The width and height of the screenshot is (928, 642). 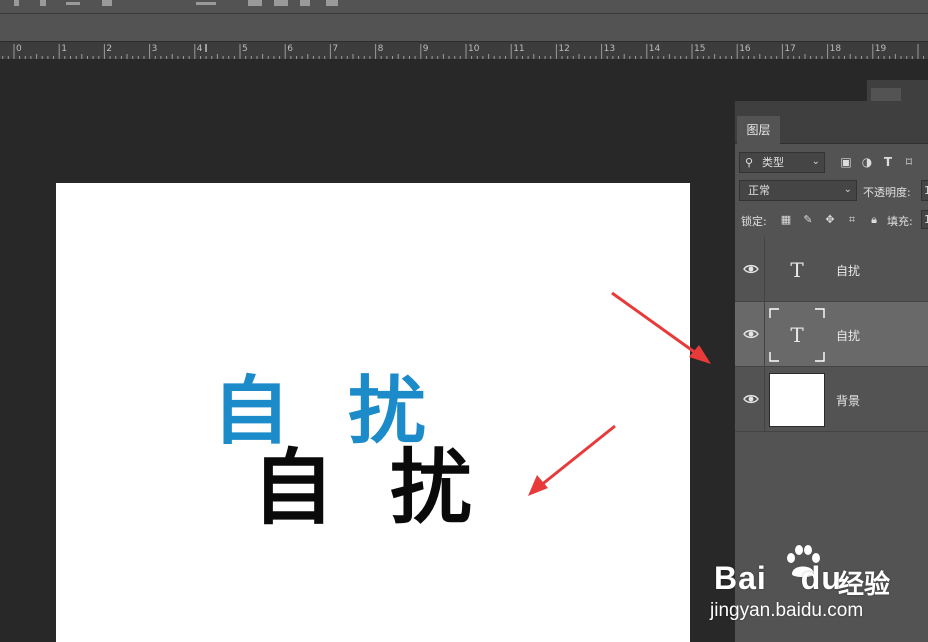 What do you see at coordinates (661, 327) in the screenshot?
I see `arrow-to-layers-panel` at bounding box center [661, 327].